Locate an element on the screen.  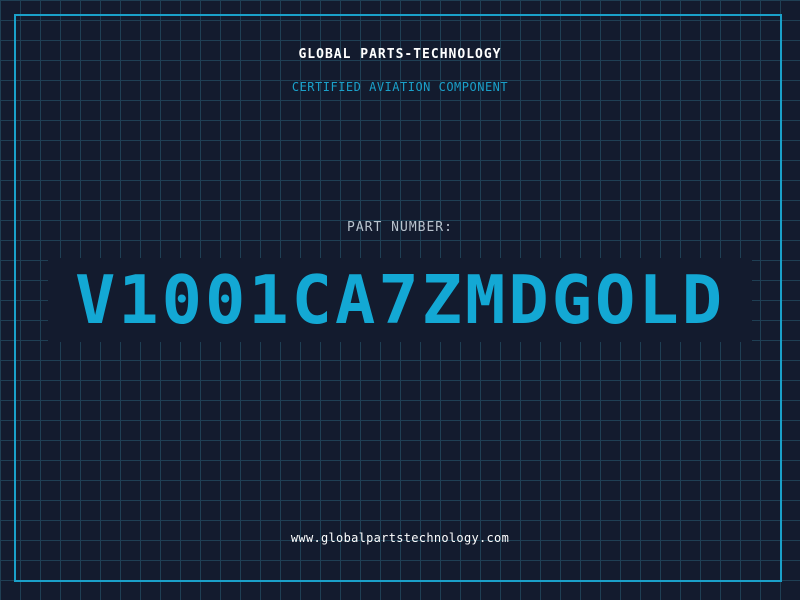
part-number-value: V1001CA7ZMDGOLD is located at coordinates (400, 300).